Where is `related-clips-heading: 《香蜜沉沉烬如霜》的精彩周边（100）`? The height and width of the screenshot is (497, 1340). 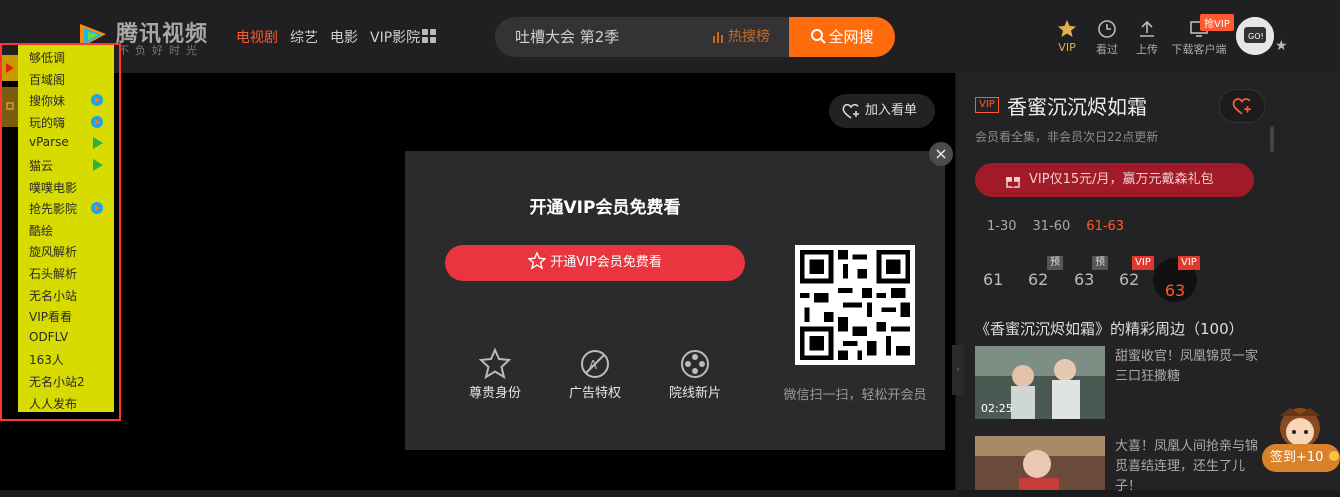
related-clips-heading: 《香蜜沉沉烬如霜》的精彩周边（100） is located at coordinates (1109, 329).